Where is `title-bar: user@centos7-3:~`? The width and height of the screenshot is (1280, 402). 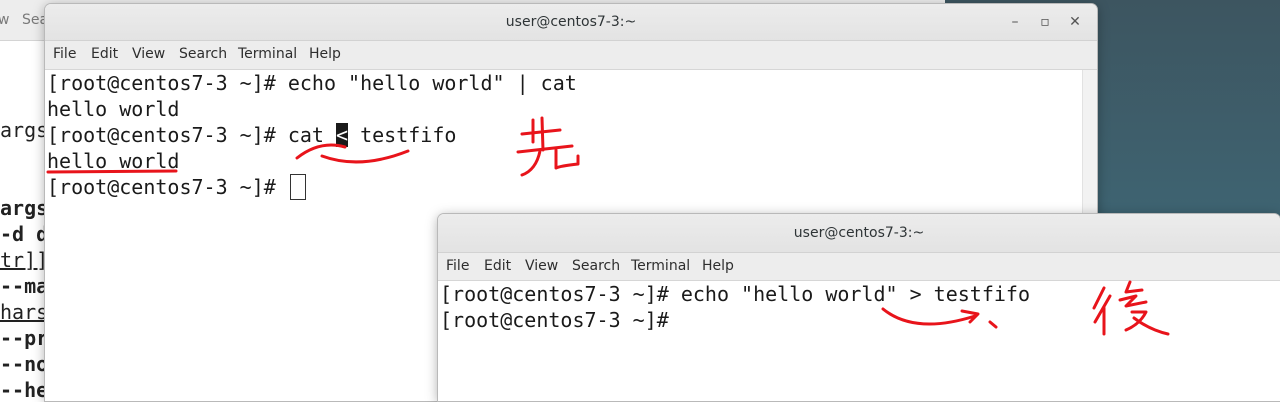
title-bar: user@centos7-3:~ is located at coordinates (859, 233).